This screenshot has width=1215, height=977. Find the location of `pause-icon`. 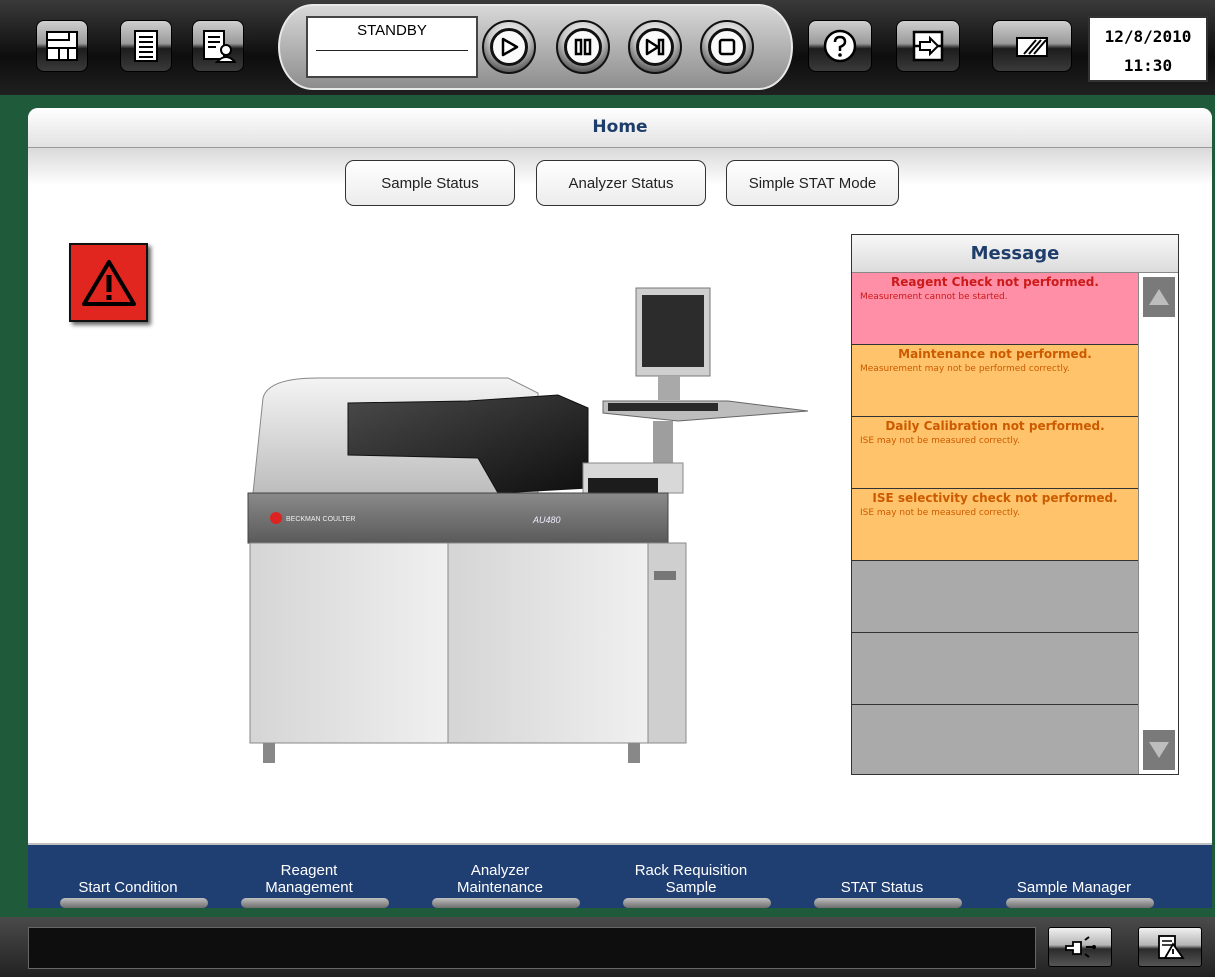

pause-icon is located at coordinates (583, 47).